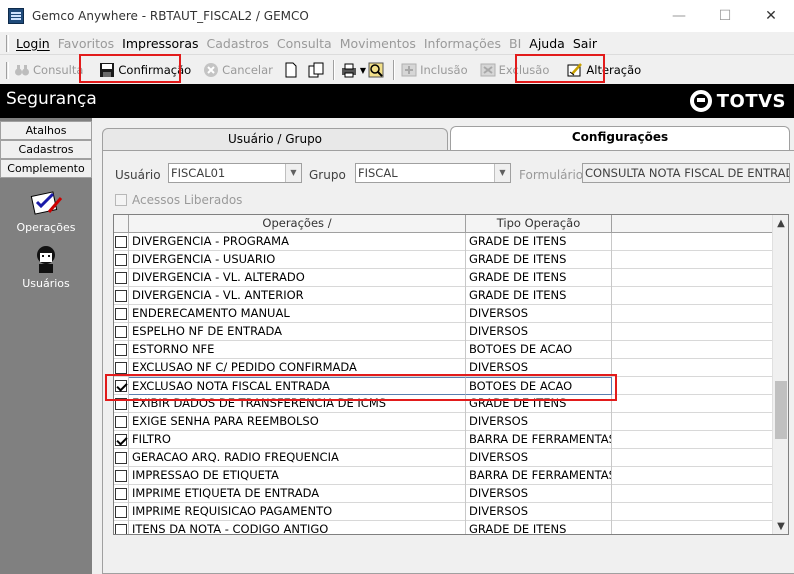  I want to click on operacao-cell: ESPELHO NF DE ENTRADA, so click(297, 332).